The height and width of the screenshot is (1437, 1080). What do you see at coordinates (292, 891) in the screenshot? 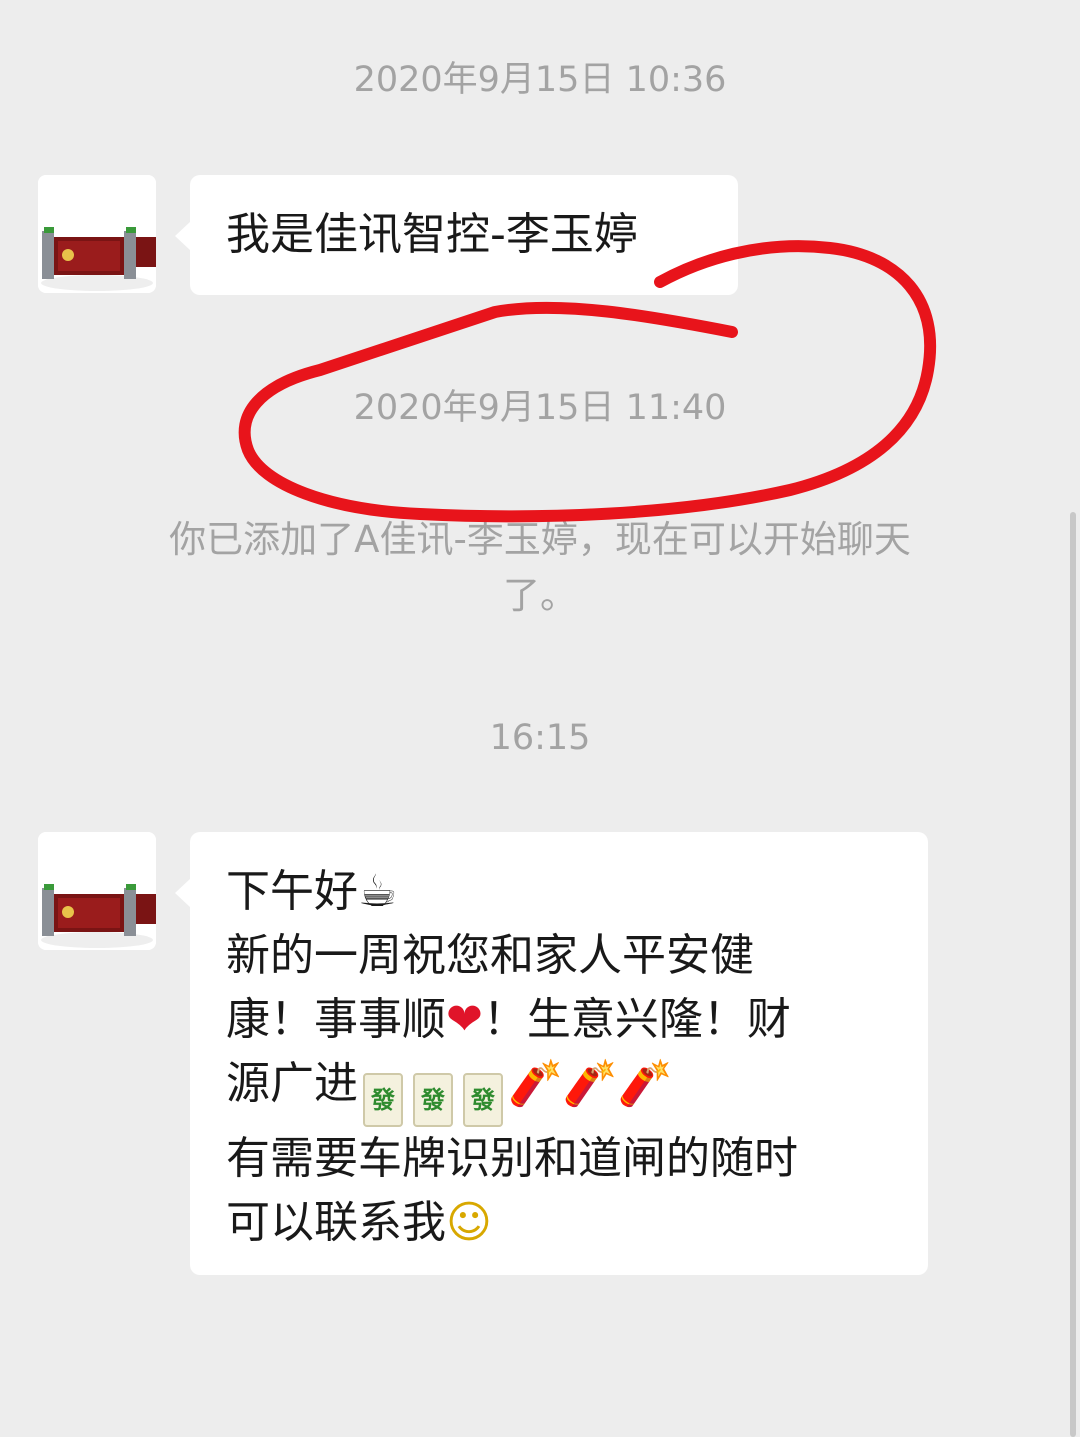
I see `message-text: 下午好` at bounding box center [292, 891].